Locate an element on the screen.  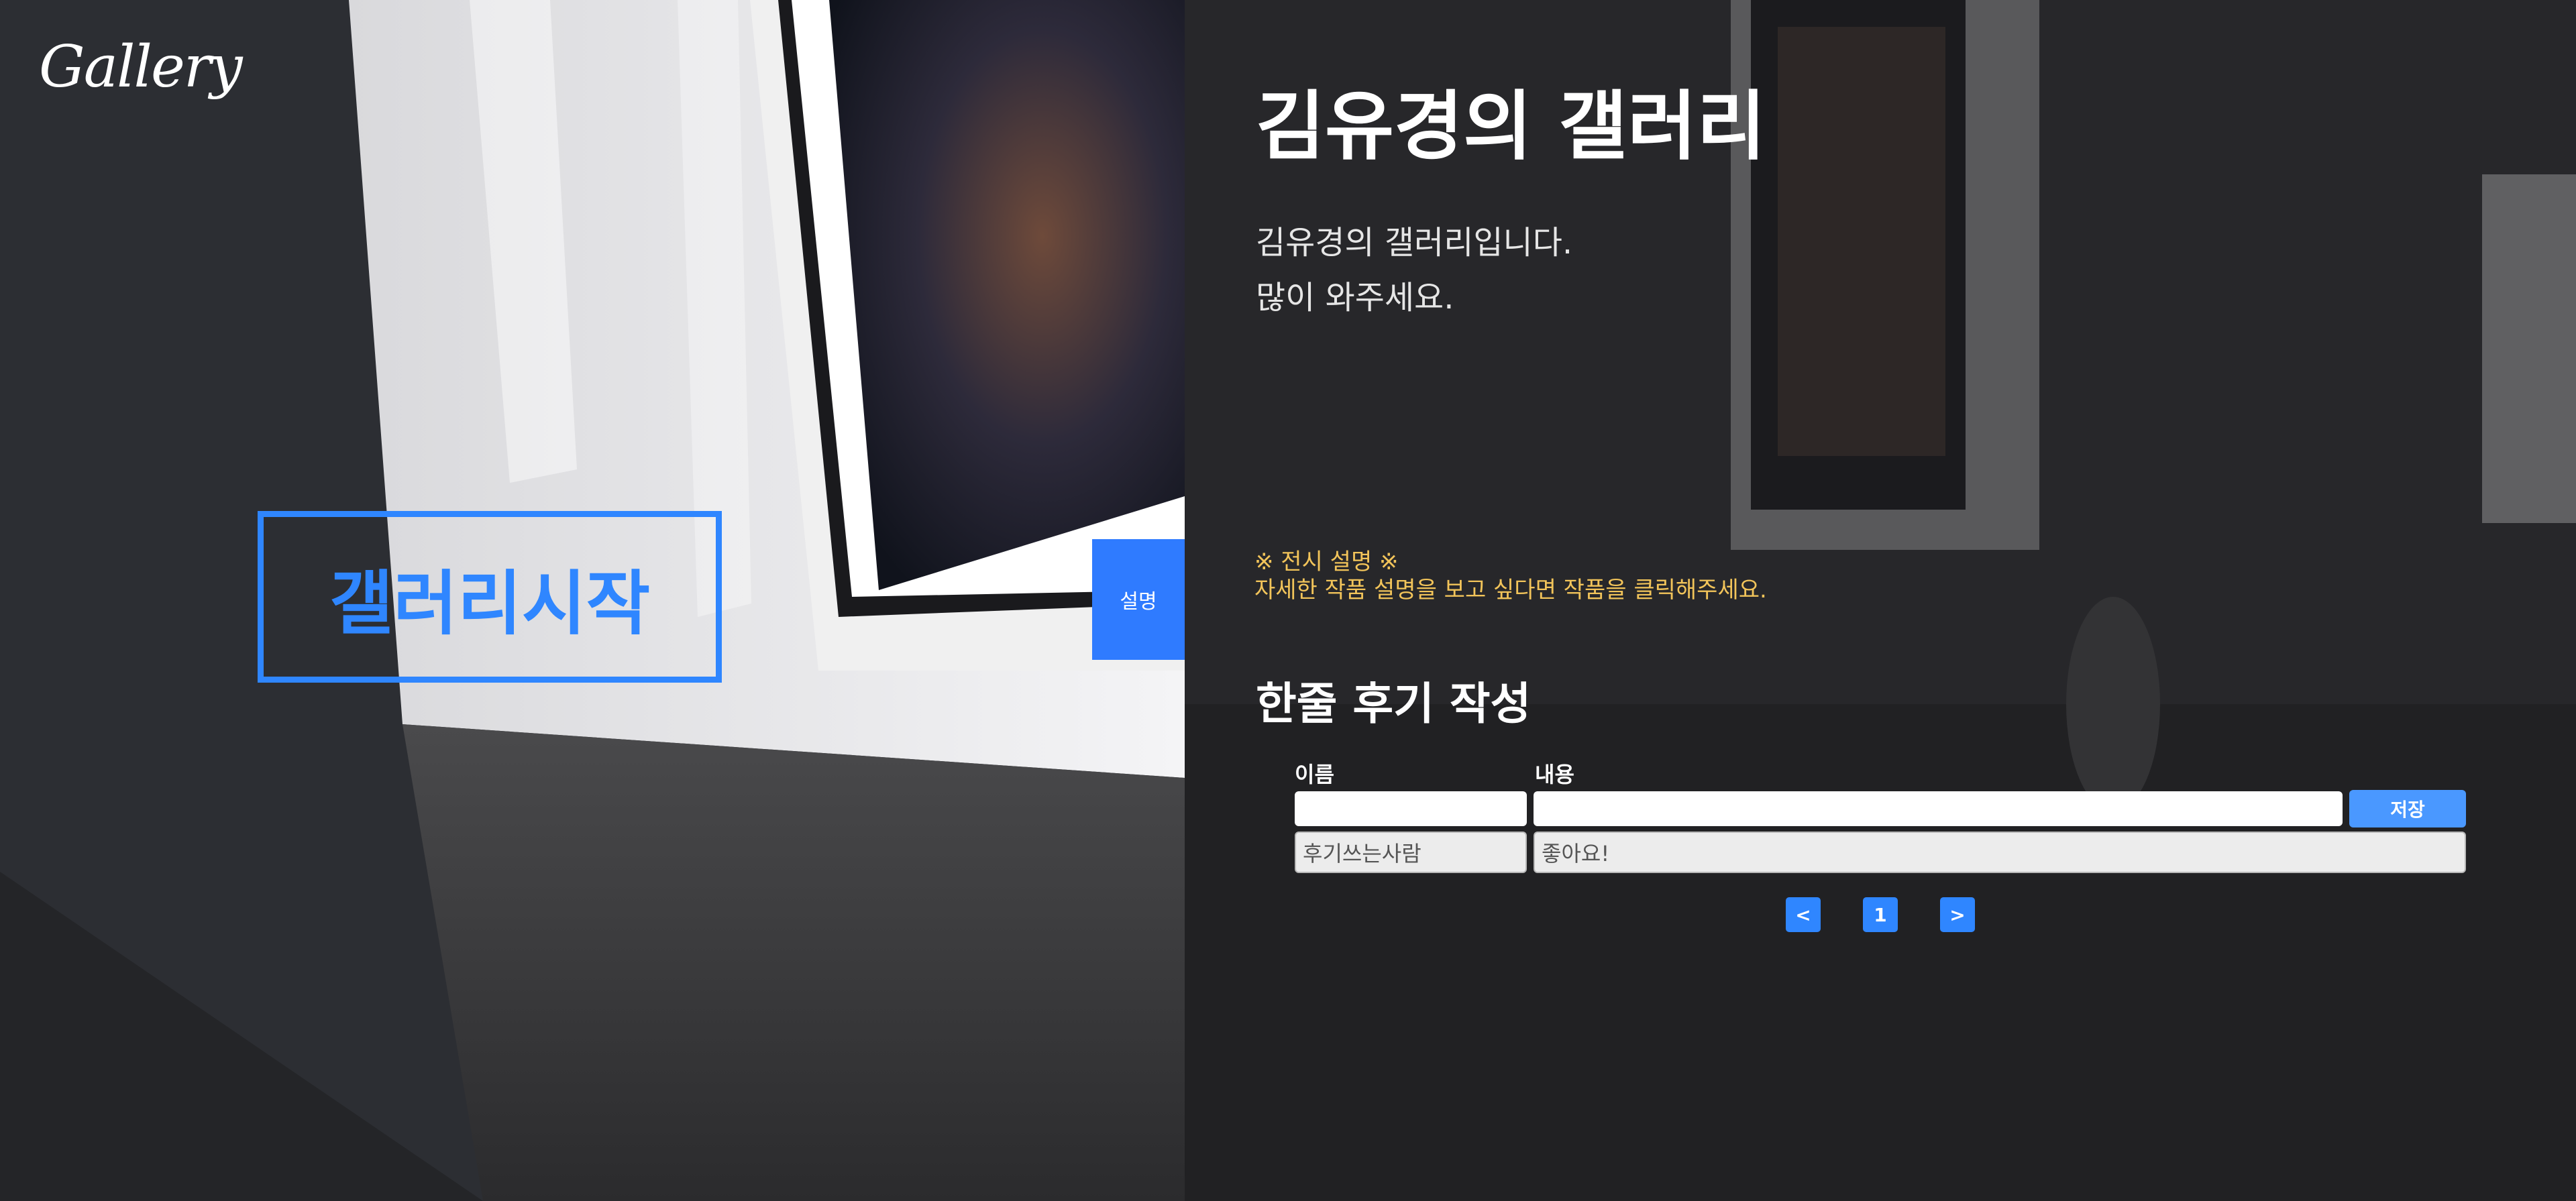
review-content-input is located at coordinates (1938, 808).